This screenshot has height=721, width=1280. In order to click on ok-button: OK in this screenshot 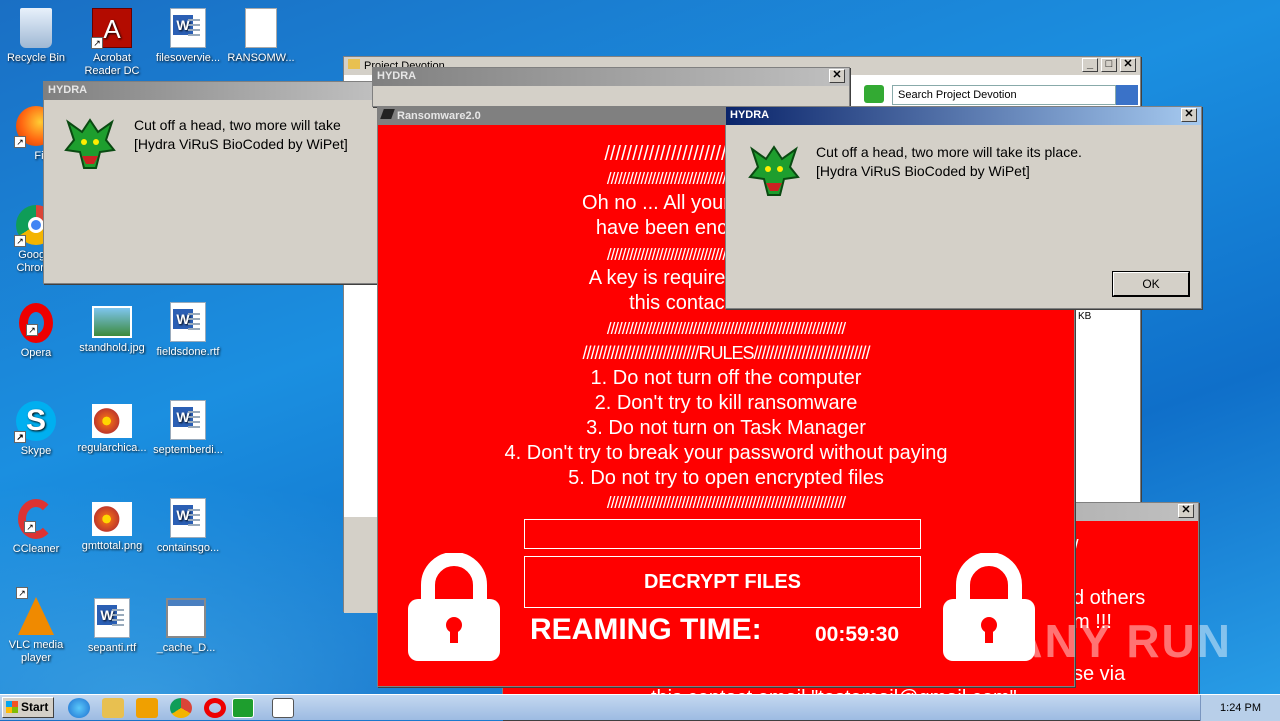, I will do `click(1151, 284)`.